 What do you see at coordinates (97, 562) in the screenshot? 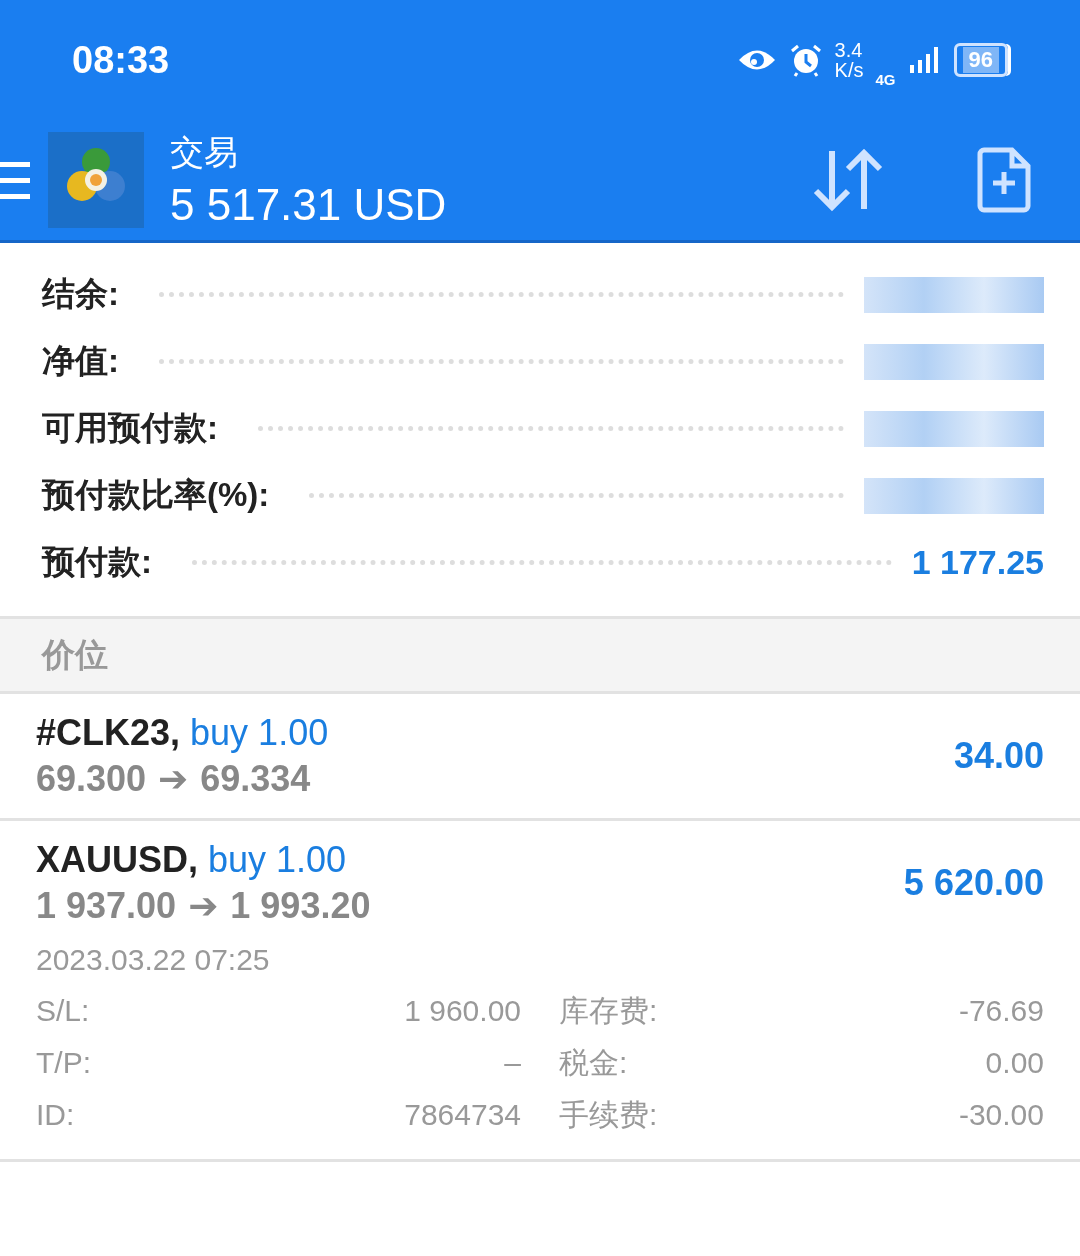
I see `summary-label: 预付款:` at bounding box center [97, 562].